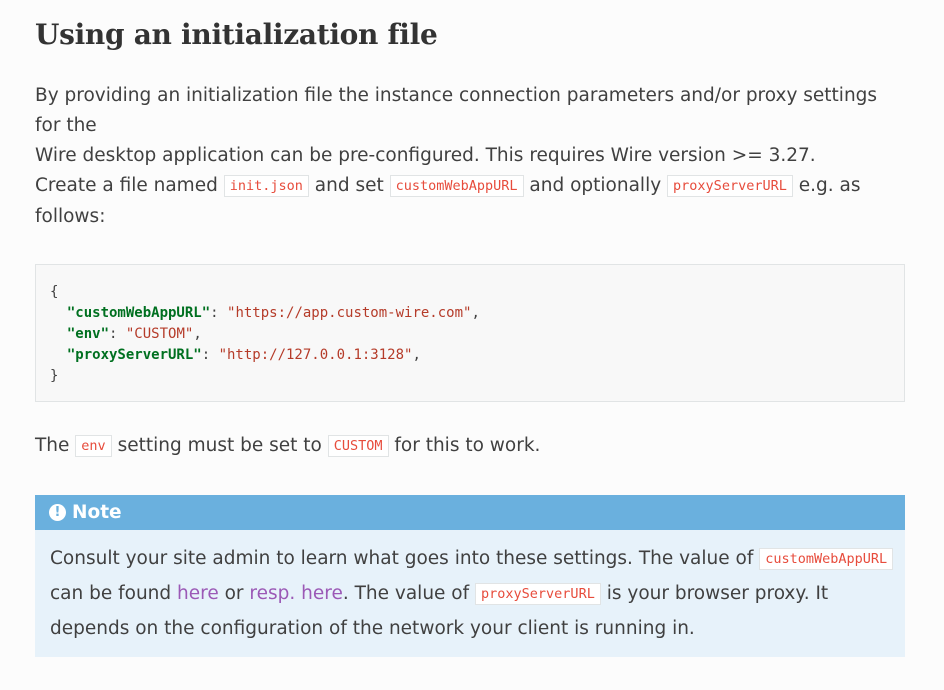 This screenshot has height=690, width=944. I want to click on exclamation-circle-icon: !, so click(57, 512).